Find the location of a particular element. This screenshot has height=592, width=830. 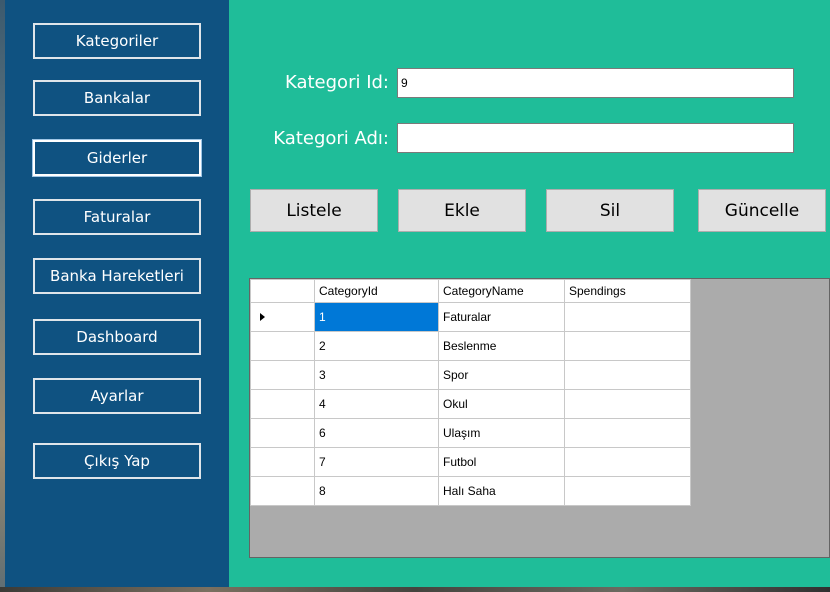

table-row: 3 Spor is located at coordinates (470, 375).